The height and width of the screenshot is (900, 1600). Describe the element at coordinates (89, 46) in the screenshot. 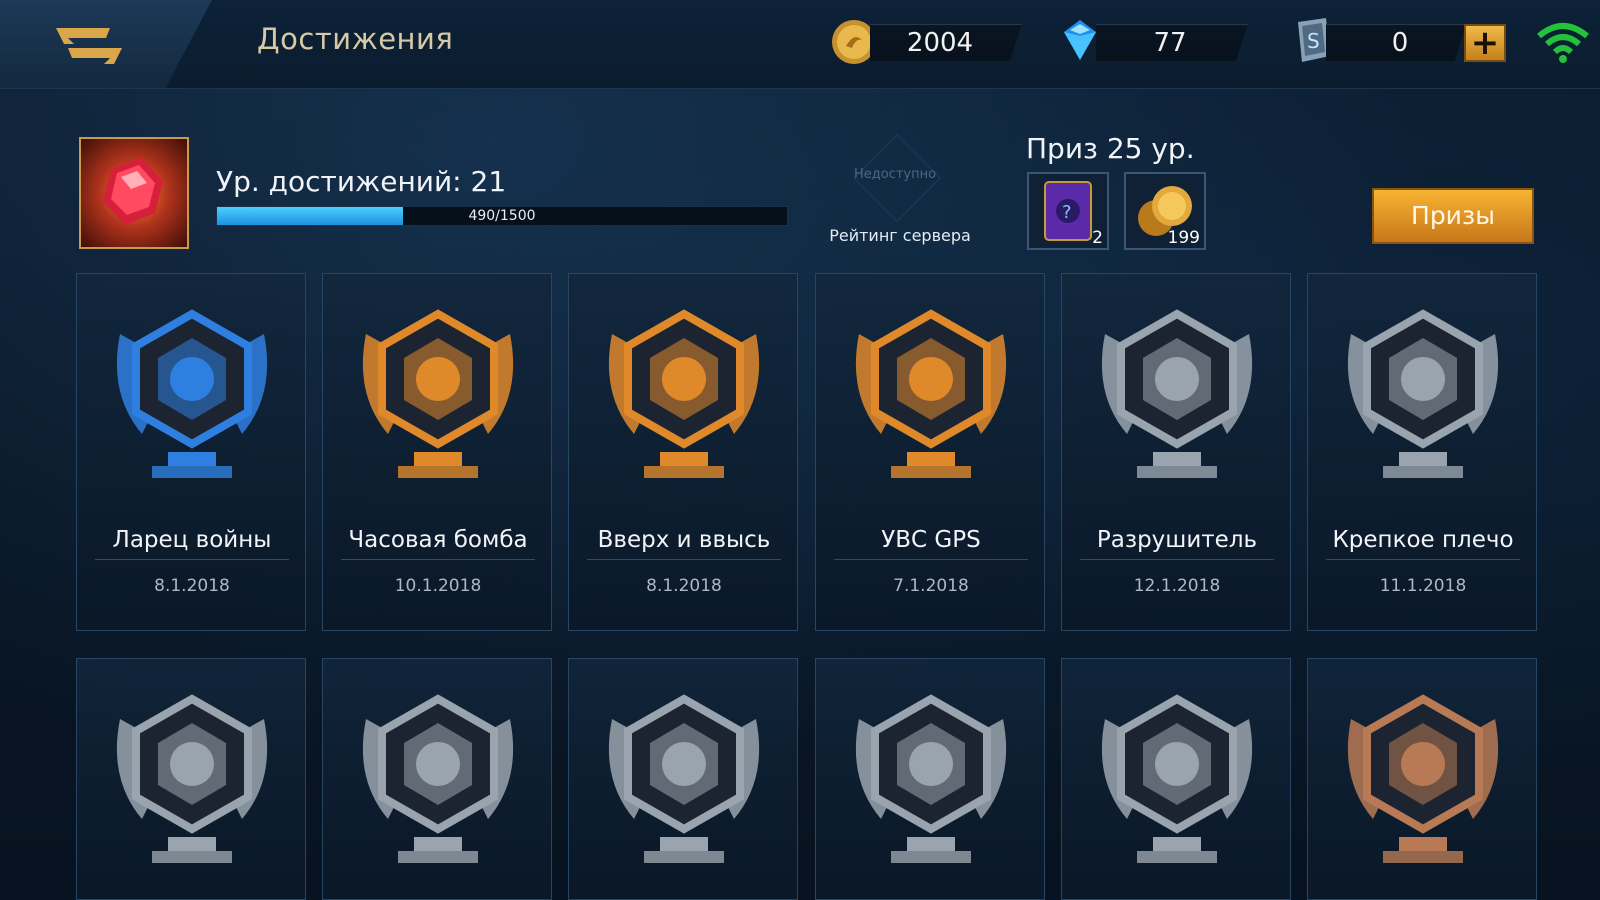

I see `back-arrow-icon` at that location.